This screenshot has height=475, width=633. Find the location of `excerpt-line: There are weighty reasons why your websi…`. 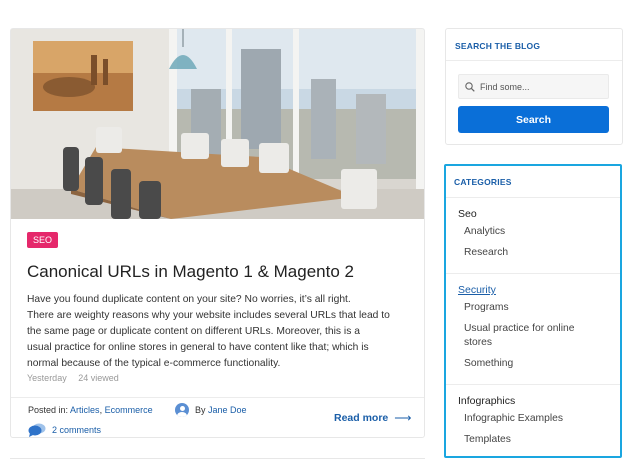

excerpt-line: There are weighty reasons why your websi… is located at coordinates (208, 315).